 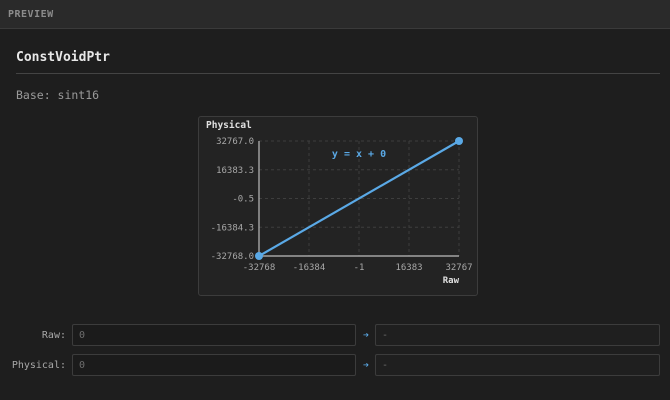 What do you see at coordinates (366, 335) in the screenshot?
I see `raw-arrow-icon: ➔` at bounding box center [366, 335].